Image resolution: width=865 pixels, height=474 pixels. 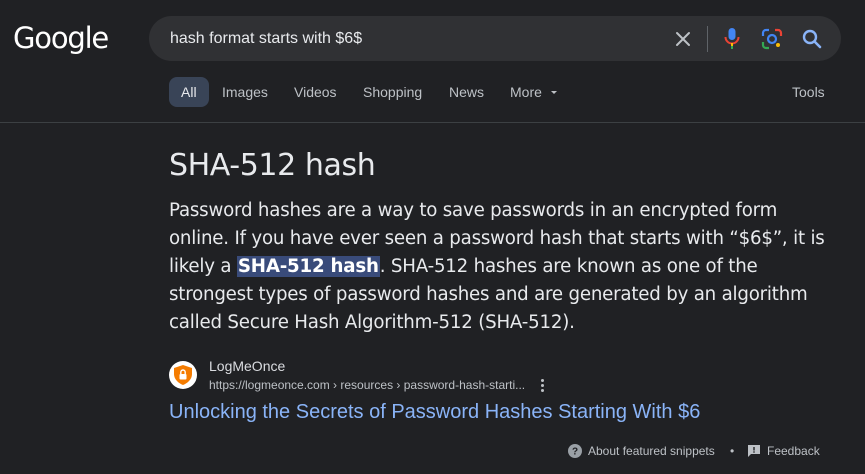 I want to click on tab-images: Images, so click(x=245, y=92).